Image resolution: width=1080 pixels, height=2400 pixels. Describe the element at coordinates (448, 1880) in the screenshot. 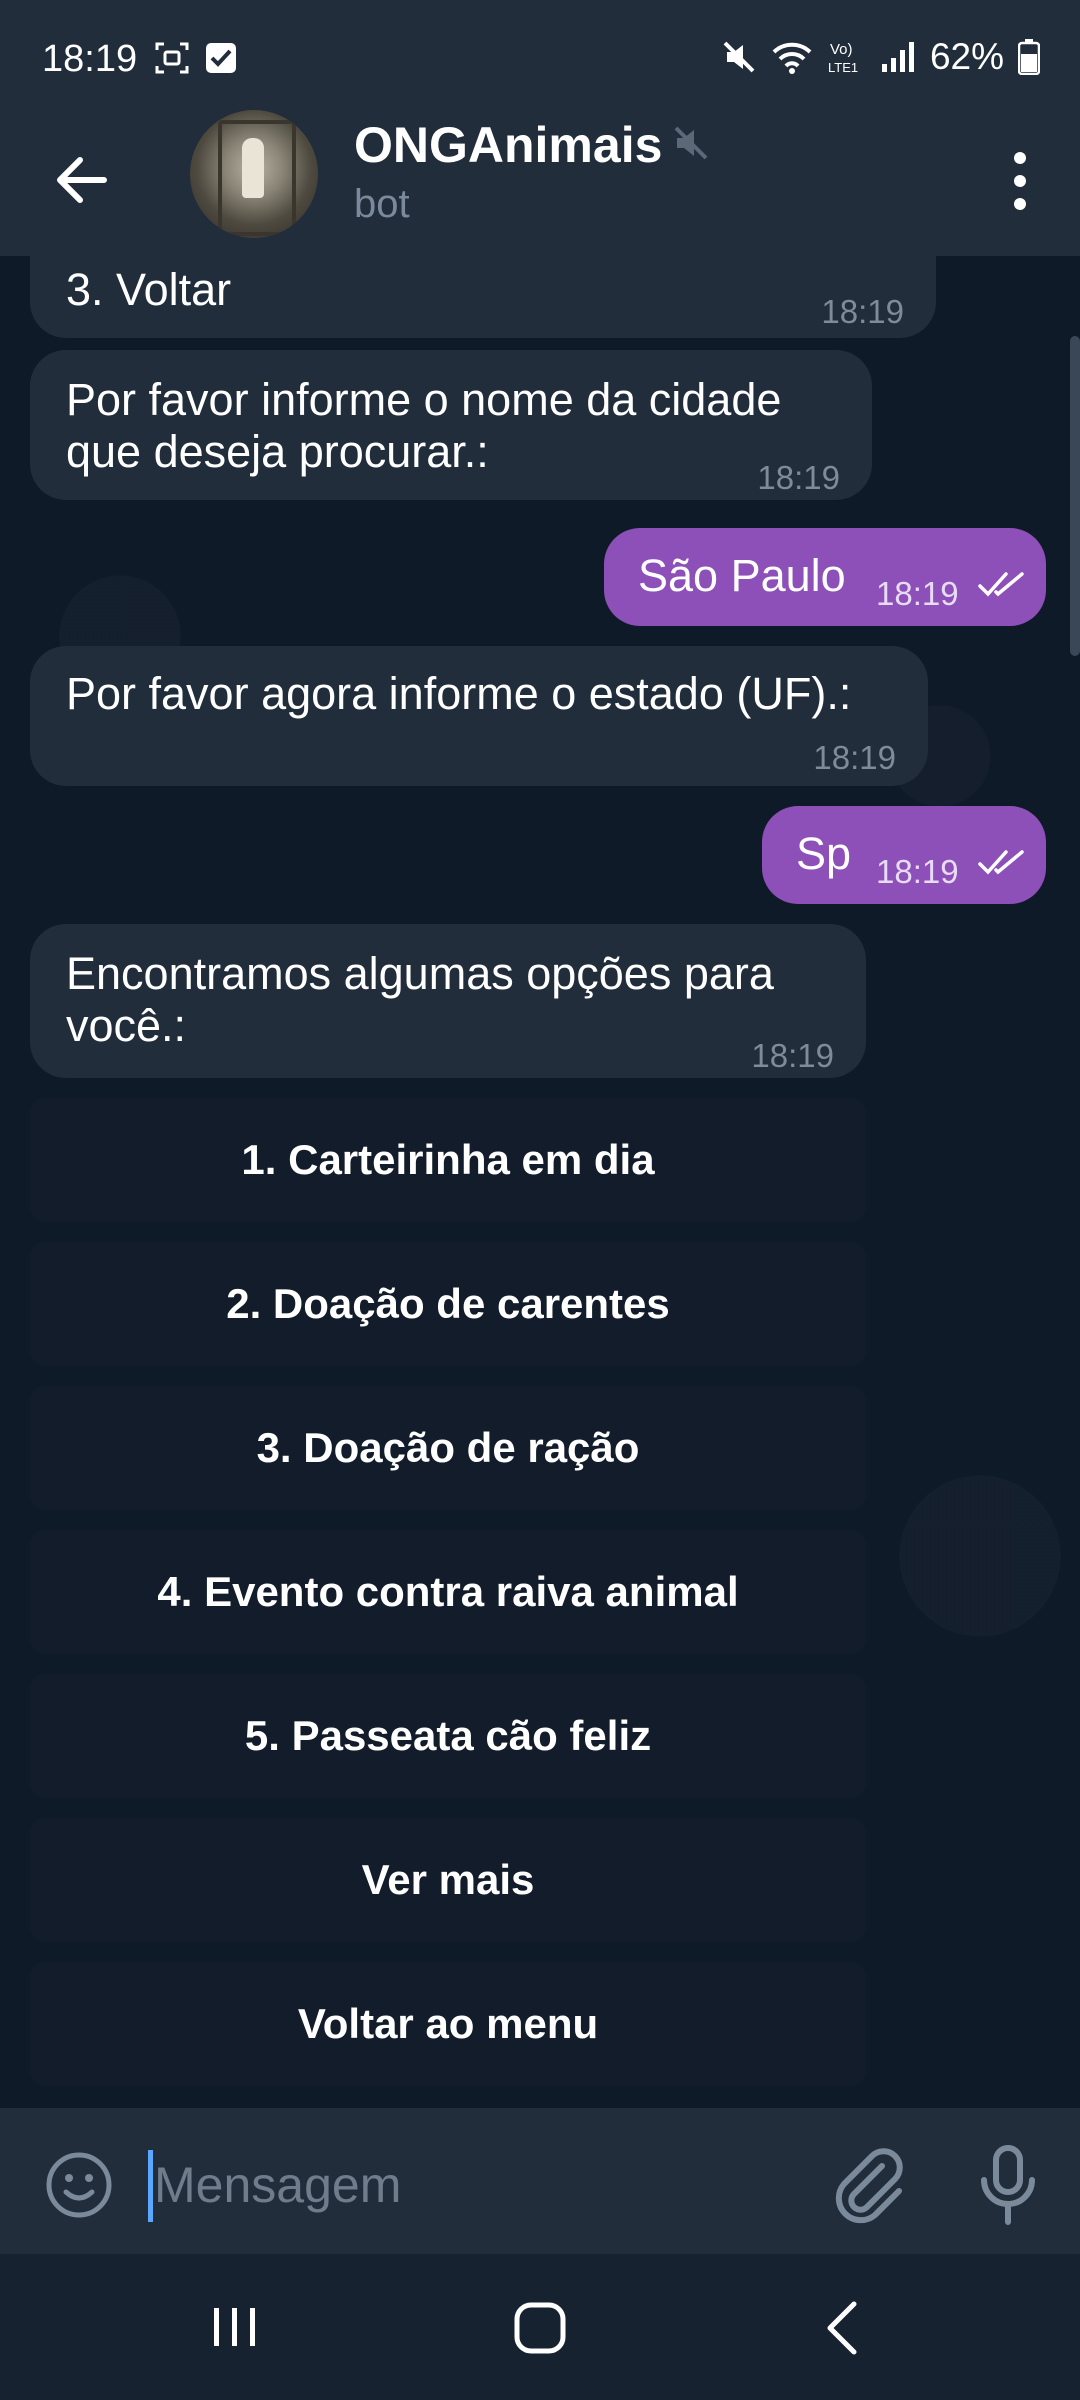

I see `keyboard-see-more: Ver mais` at that location.